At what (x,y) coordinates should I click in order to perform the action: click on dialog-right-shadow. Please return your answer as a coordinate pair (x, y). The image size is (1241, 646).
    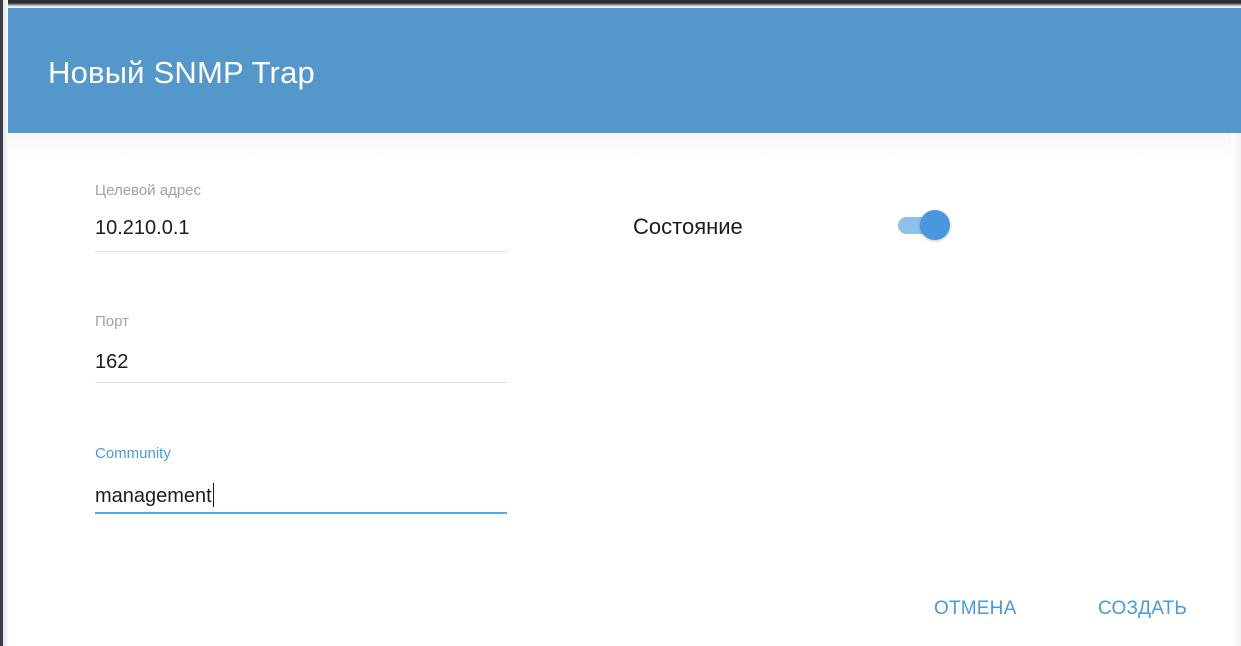
    Looking at the image, I should click on (1236, 389).